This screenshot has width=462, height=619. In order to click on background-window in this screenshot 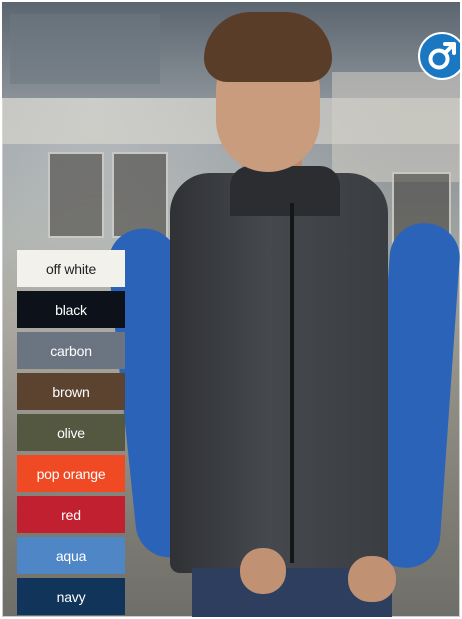, I will do `click(76, 195)`.